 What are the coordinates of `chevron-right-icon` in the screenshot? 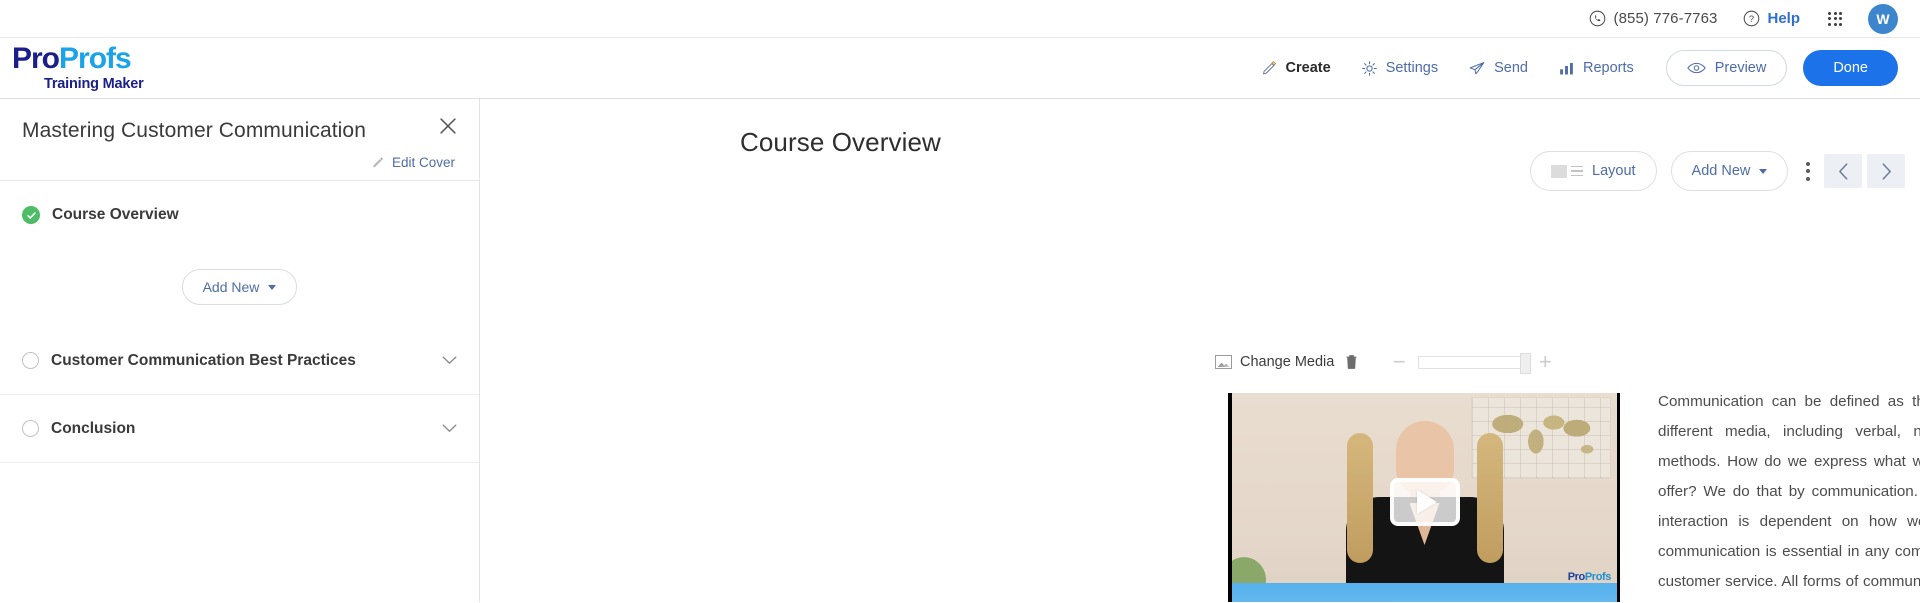 It's located at (1886, 171).